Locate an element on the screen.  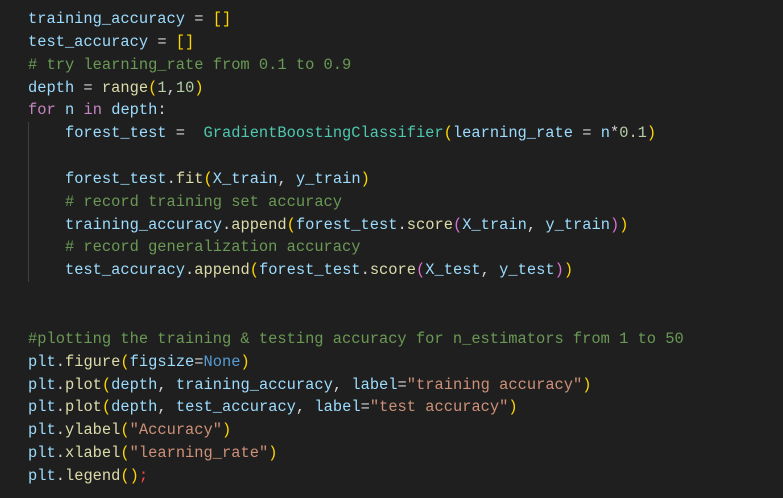
code-token: score is located at coordinates (392, 270).